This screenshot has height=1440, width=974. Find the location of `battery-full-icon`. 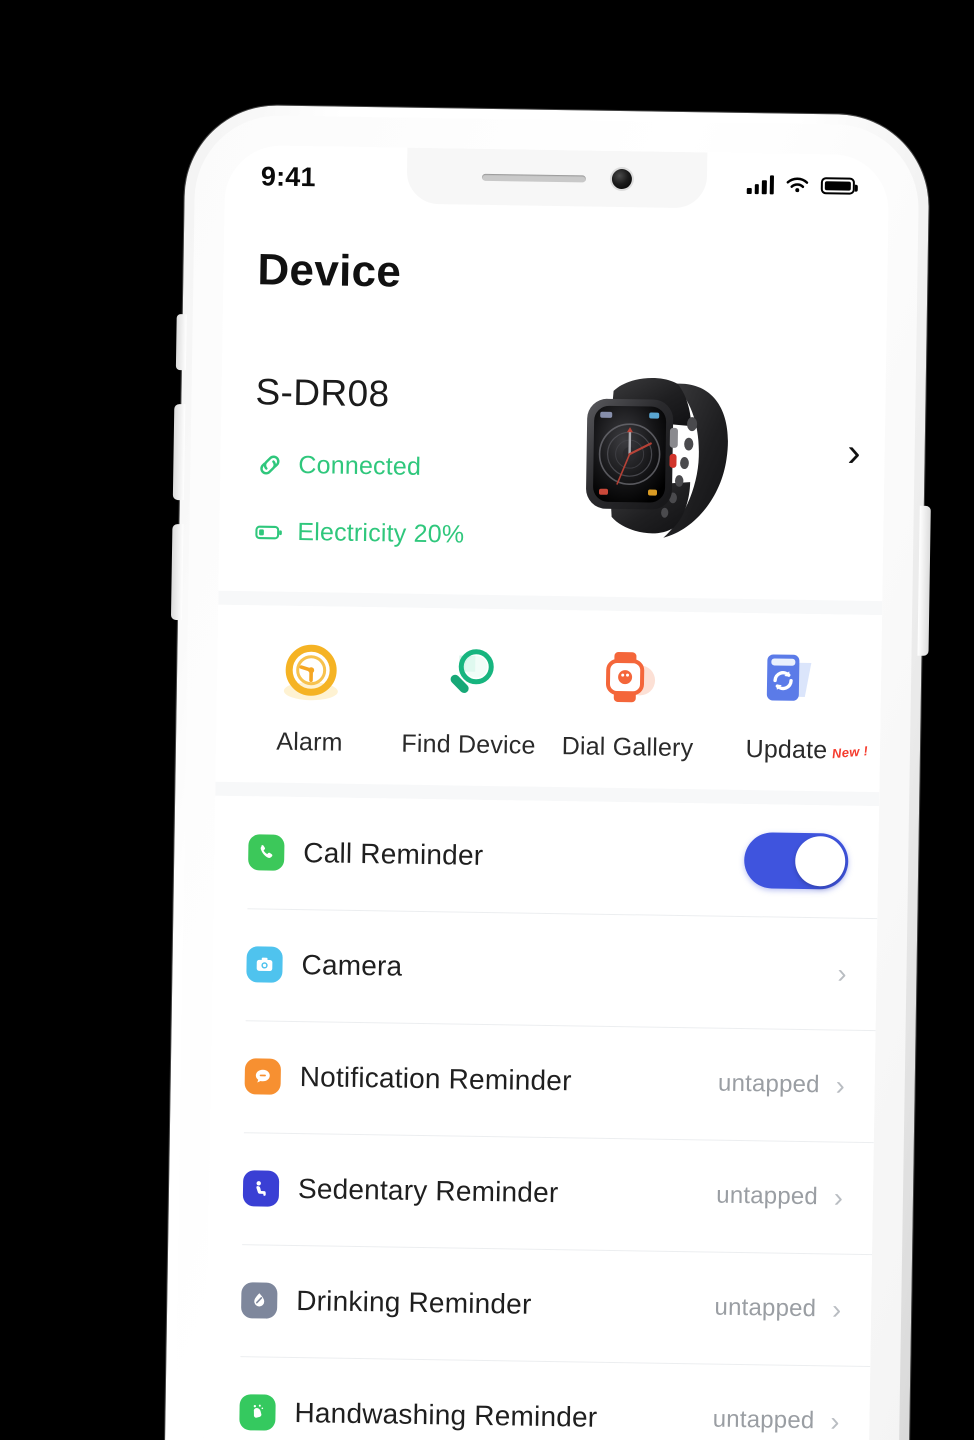

battery-full-icon is located at coordinates (837, 185).